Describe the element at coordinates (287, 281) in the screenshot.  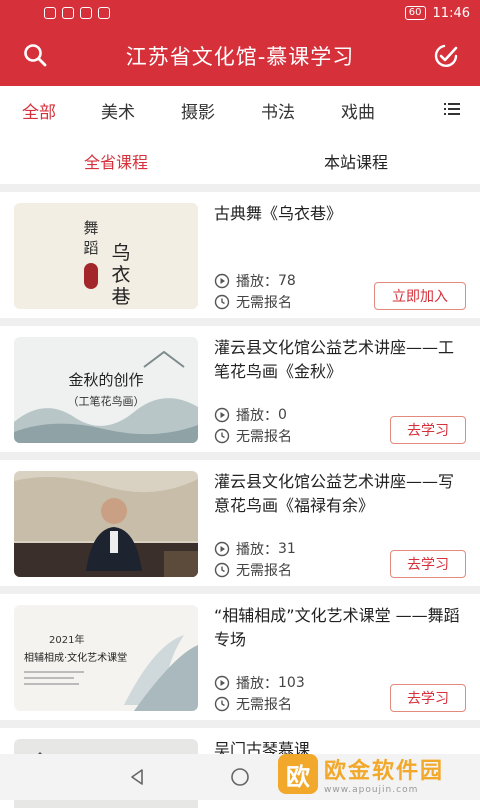
I see `play-count-value: 78` at that location.